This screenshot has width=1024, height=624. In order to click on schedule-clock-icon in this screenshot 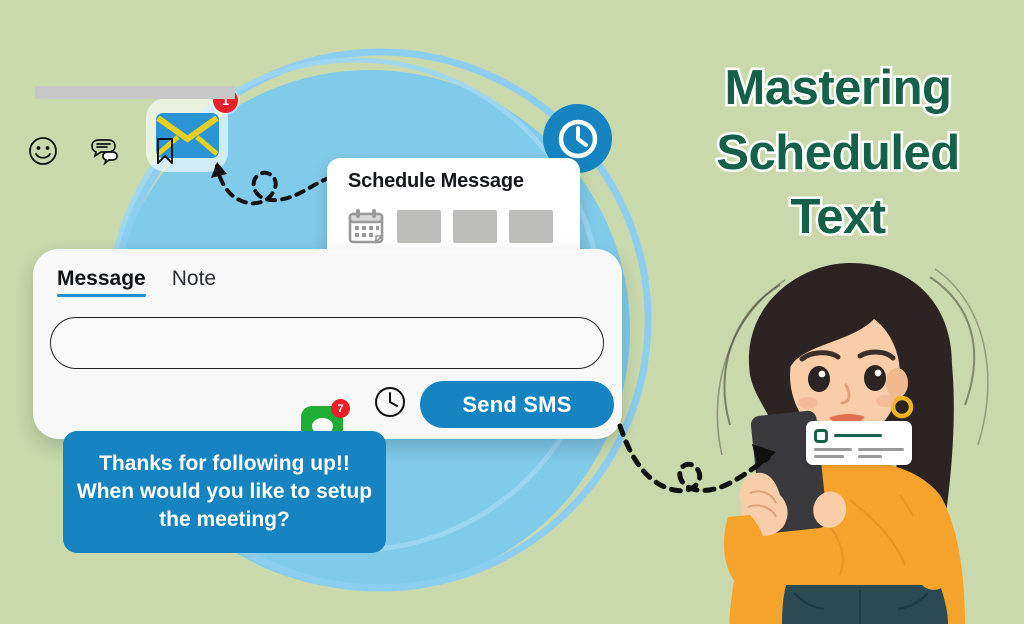, I will do `click(390, 402)`.